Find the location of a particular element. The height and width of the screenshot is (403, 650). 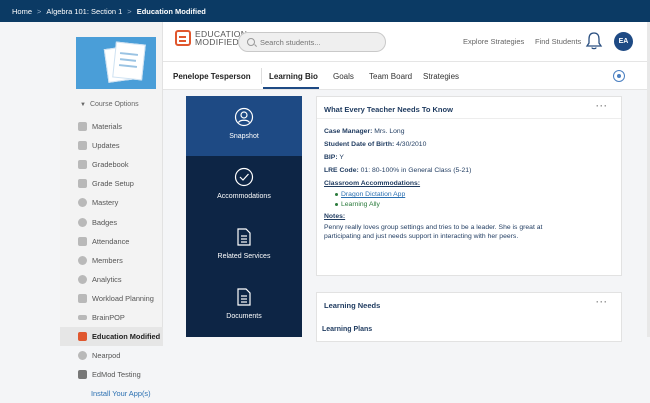

field-value: Y is located at coordinates (341, 157).